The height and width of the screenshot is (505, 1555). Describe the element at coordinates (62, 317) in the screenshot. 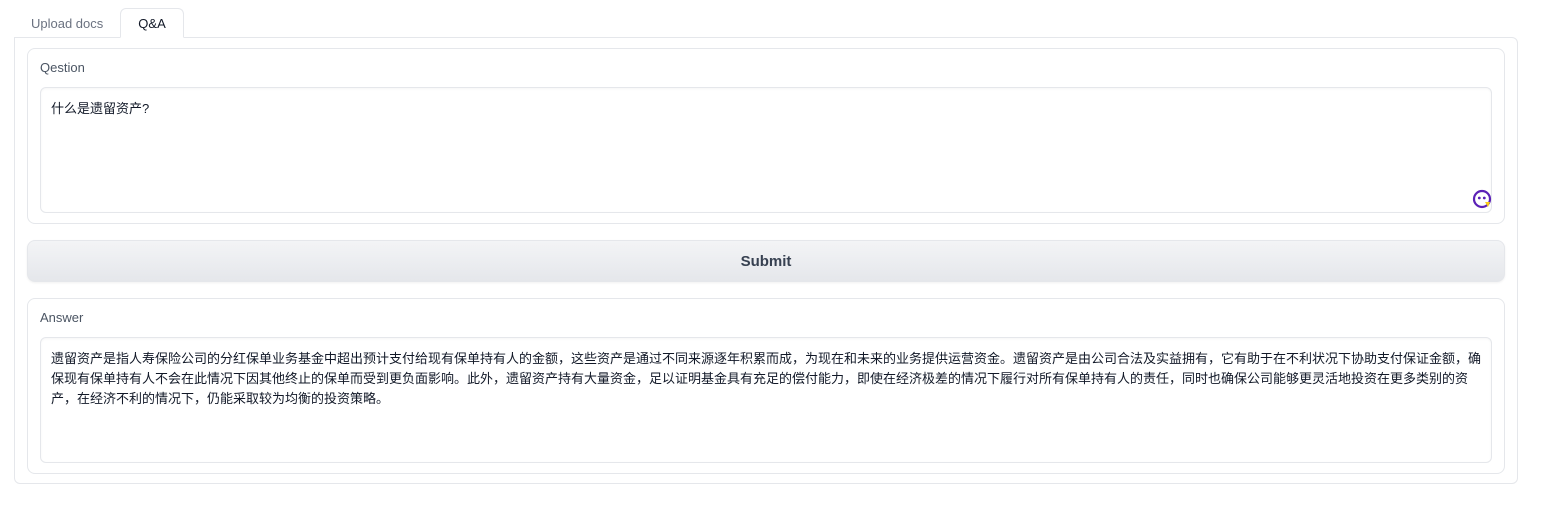

I see `answer-label: Answer` at that location.